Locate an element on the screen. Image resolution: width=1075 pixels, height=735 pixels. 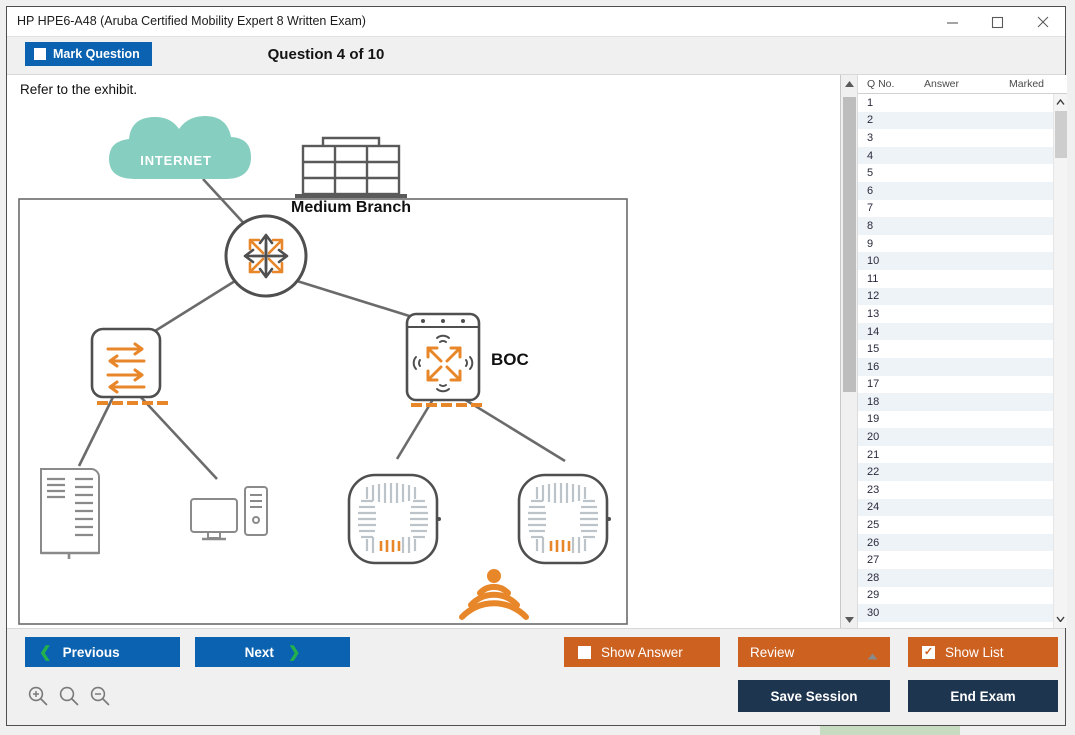
table-row: 29 is located at coordinates (955, 595).